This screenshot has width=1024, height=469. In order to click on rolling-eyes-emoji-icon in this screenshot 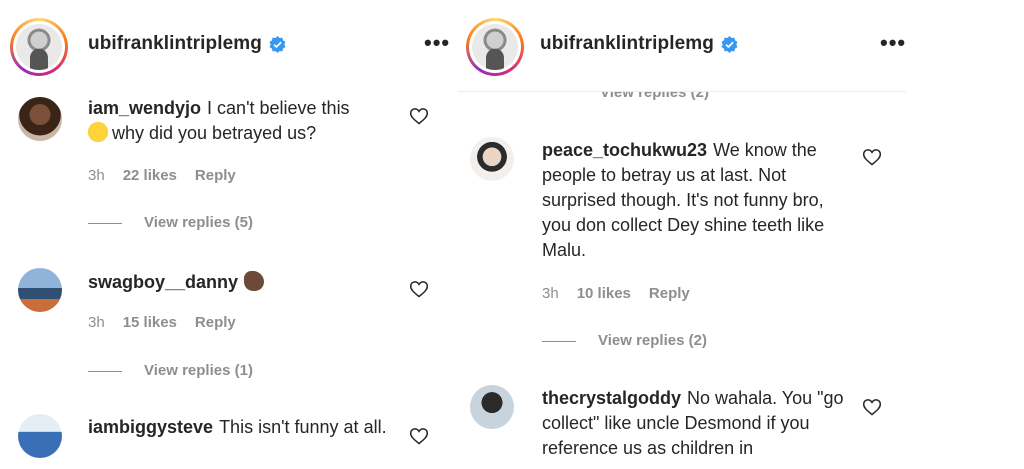, I will do `click(98, 132)`.